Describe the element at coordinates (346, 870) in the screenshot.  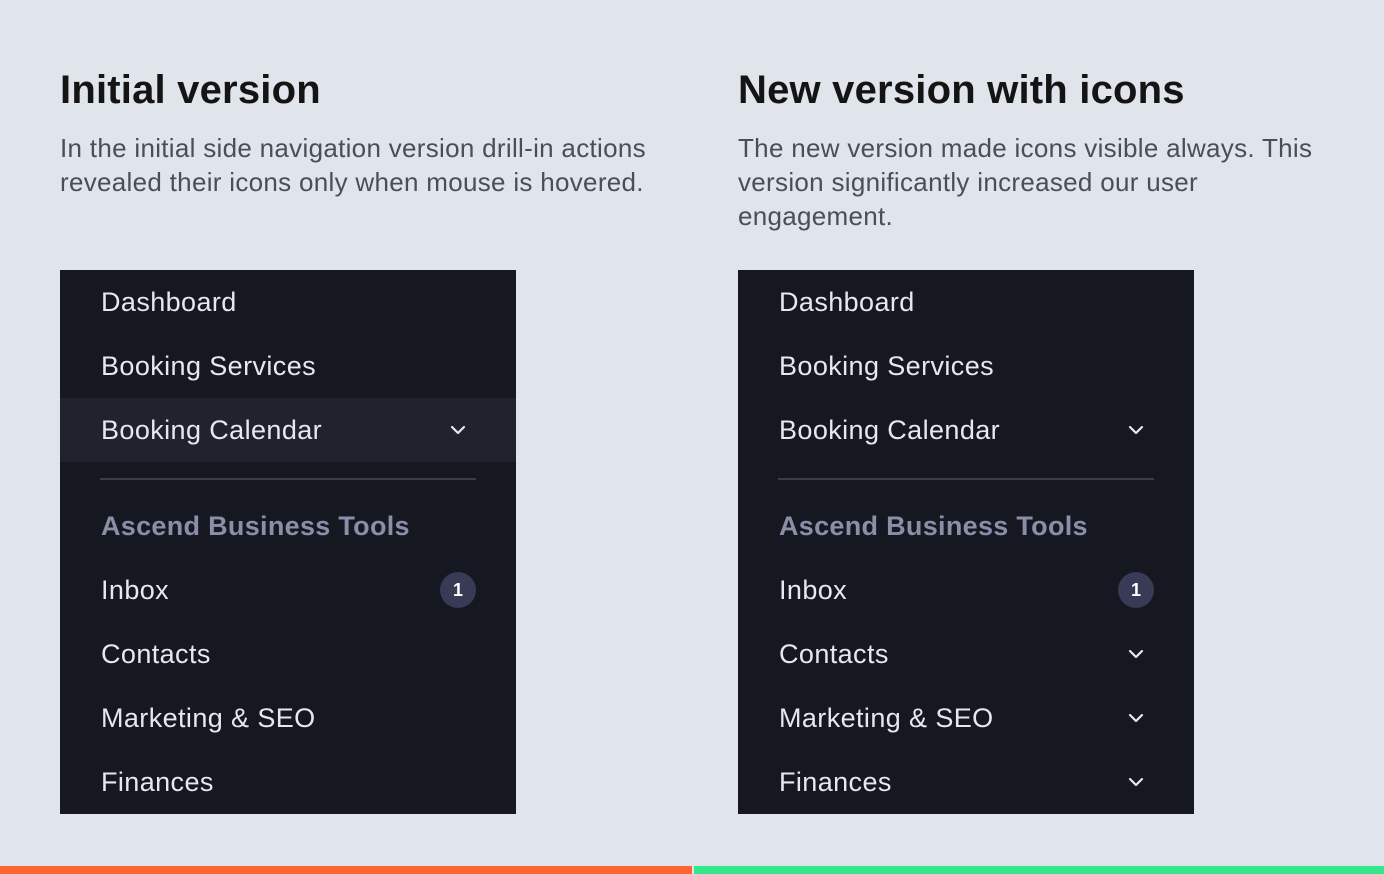
I see `initial-version-accent-bar` at that location.